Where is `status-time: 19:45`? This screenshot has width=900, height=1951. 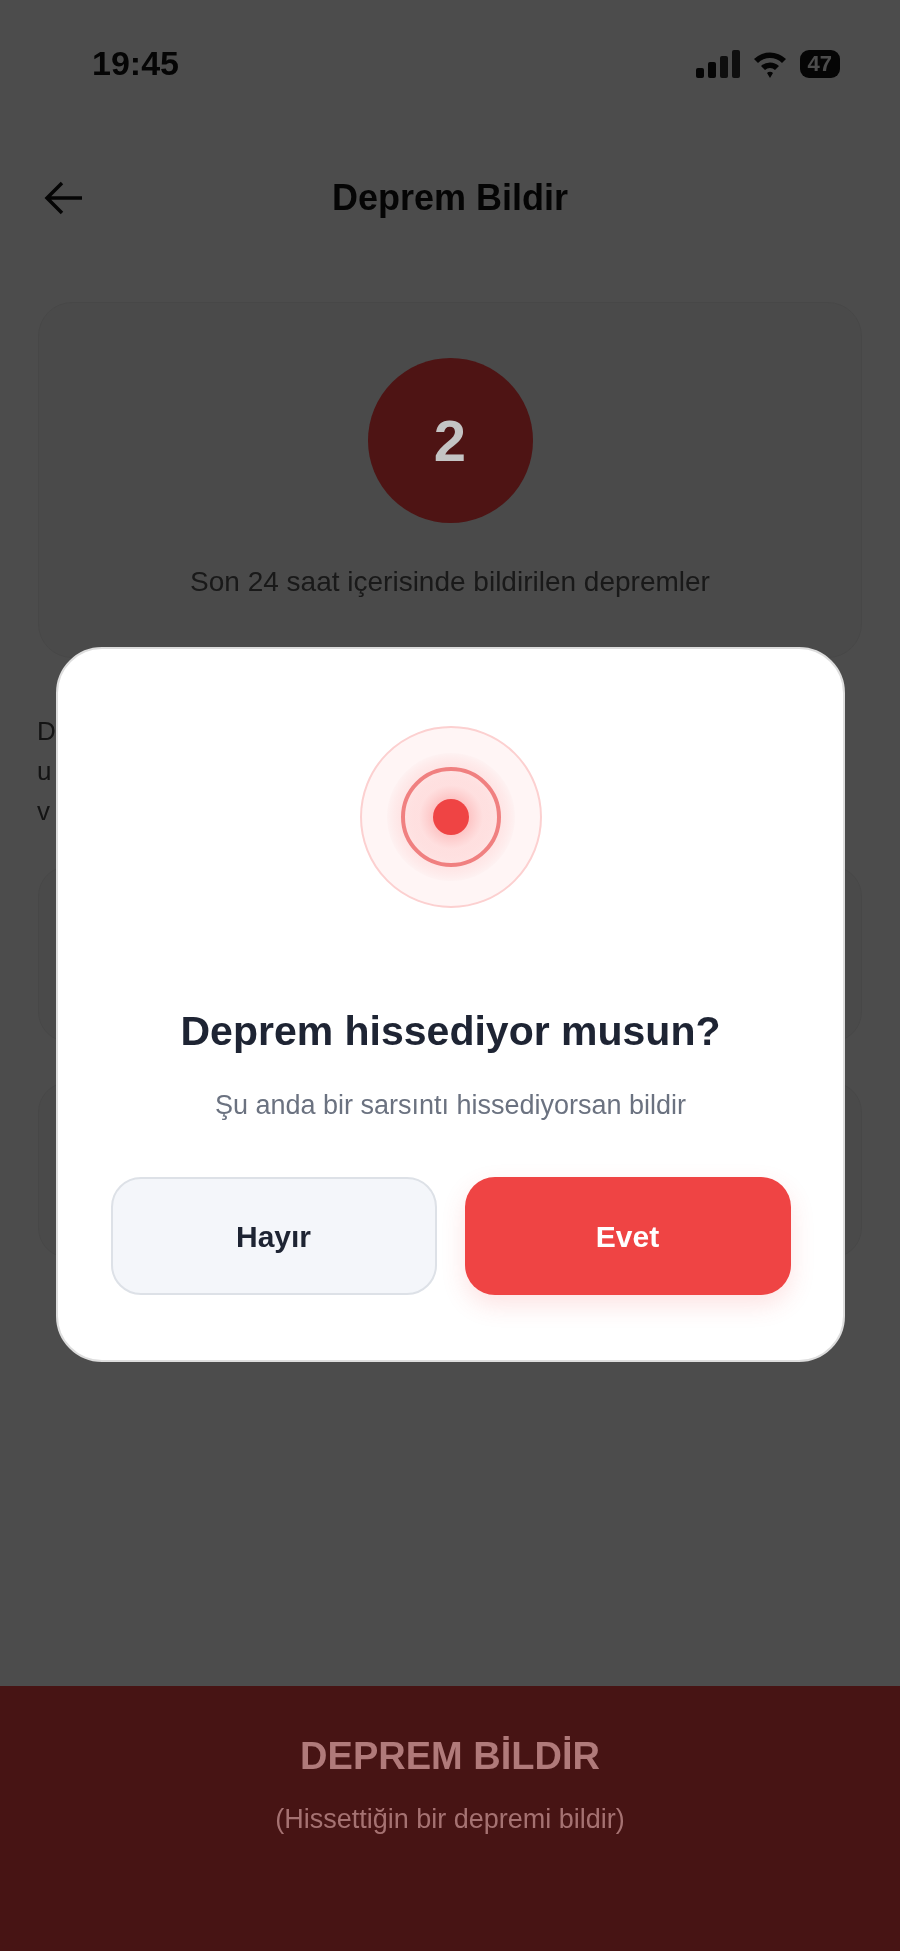 status-time: 19:45 is located at coordinates (135, 63).